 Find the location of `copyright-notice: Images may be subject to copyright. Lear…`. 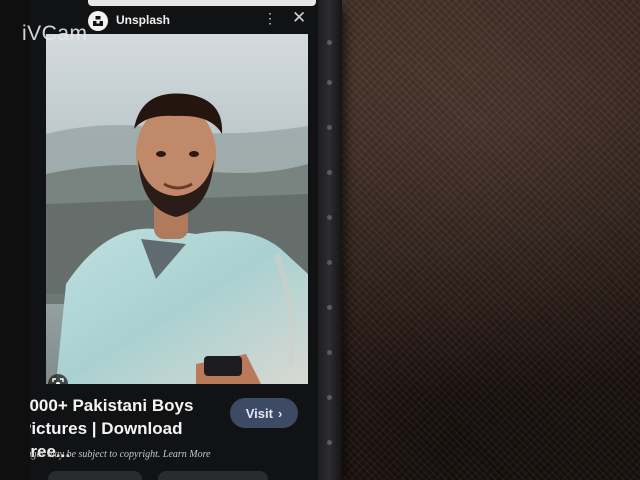

copyright-notice: Images may be subject to copyright. Lear… is located at coordinates (120, 454).